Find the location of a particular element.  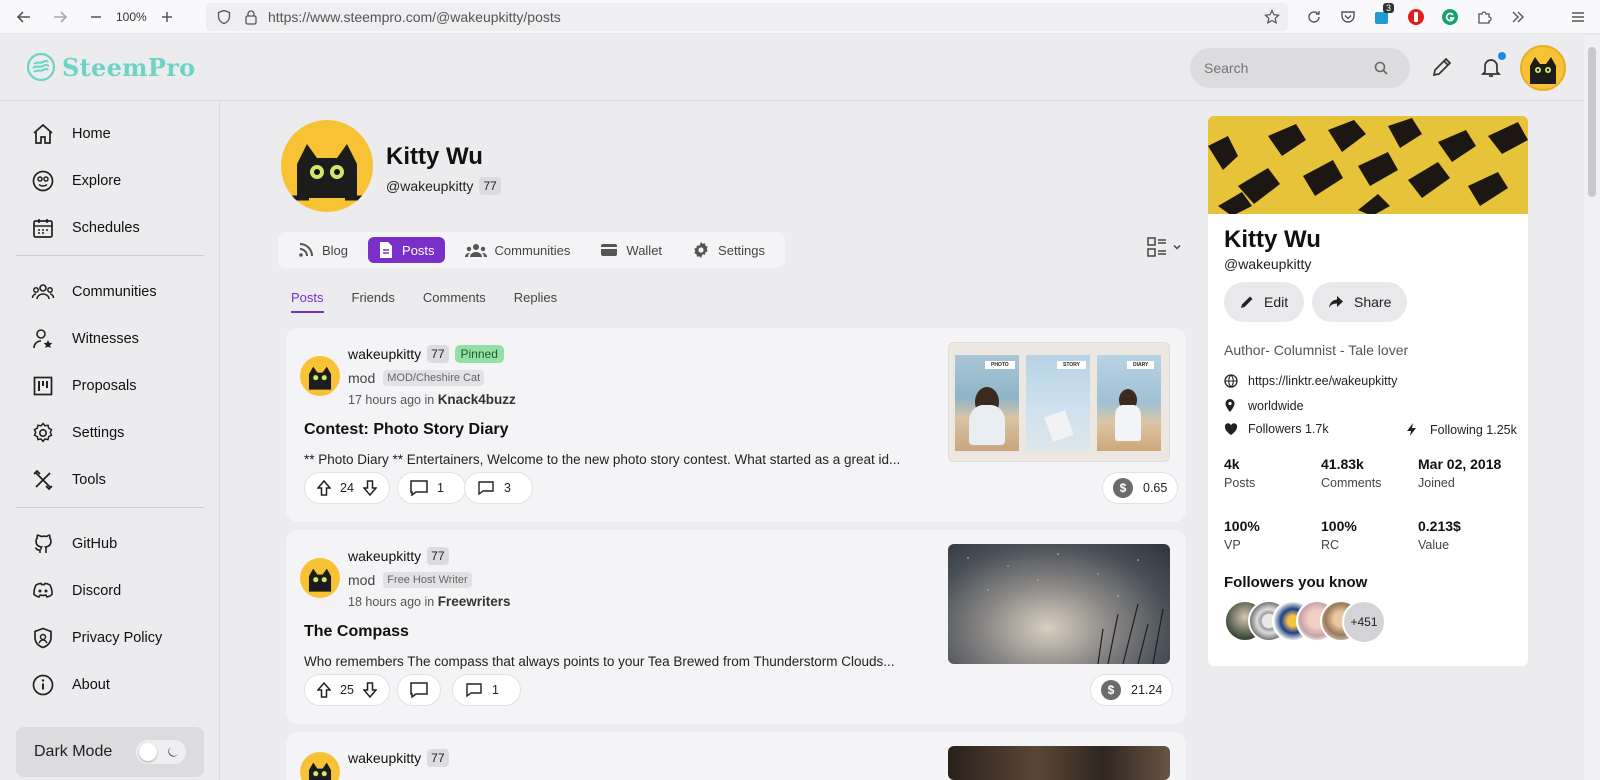

post-title: The Compass is located at coordinates (356, 632).